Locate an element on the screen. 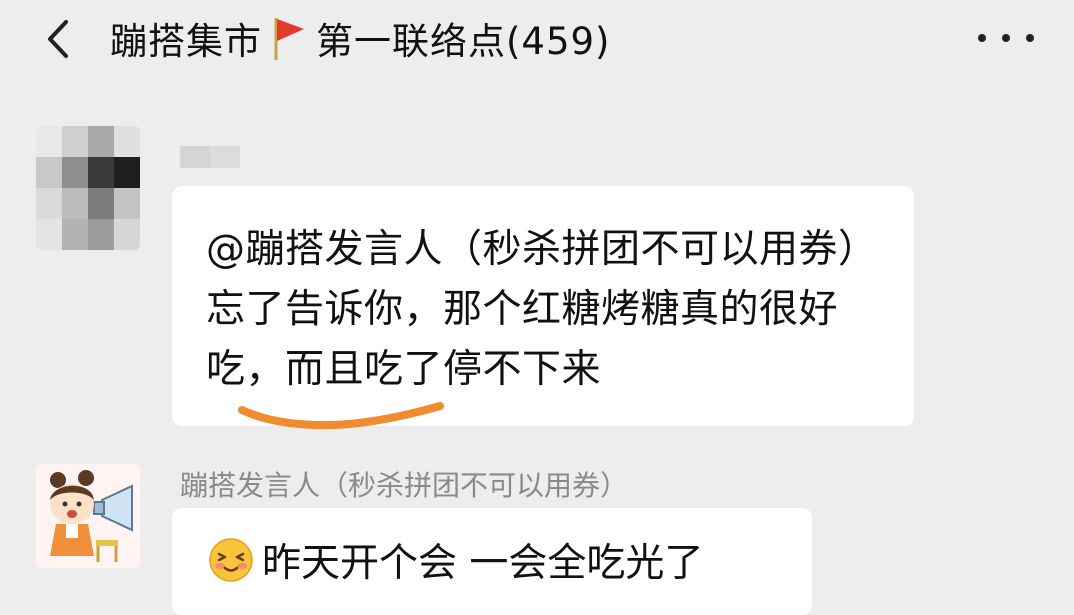  chat-title: 蹦搭集市 第一联络点(459) is located at coordinates (360, 38).